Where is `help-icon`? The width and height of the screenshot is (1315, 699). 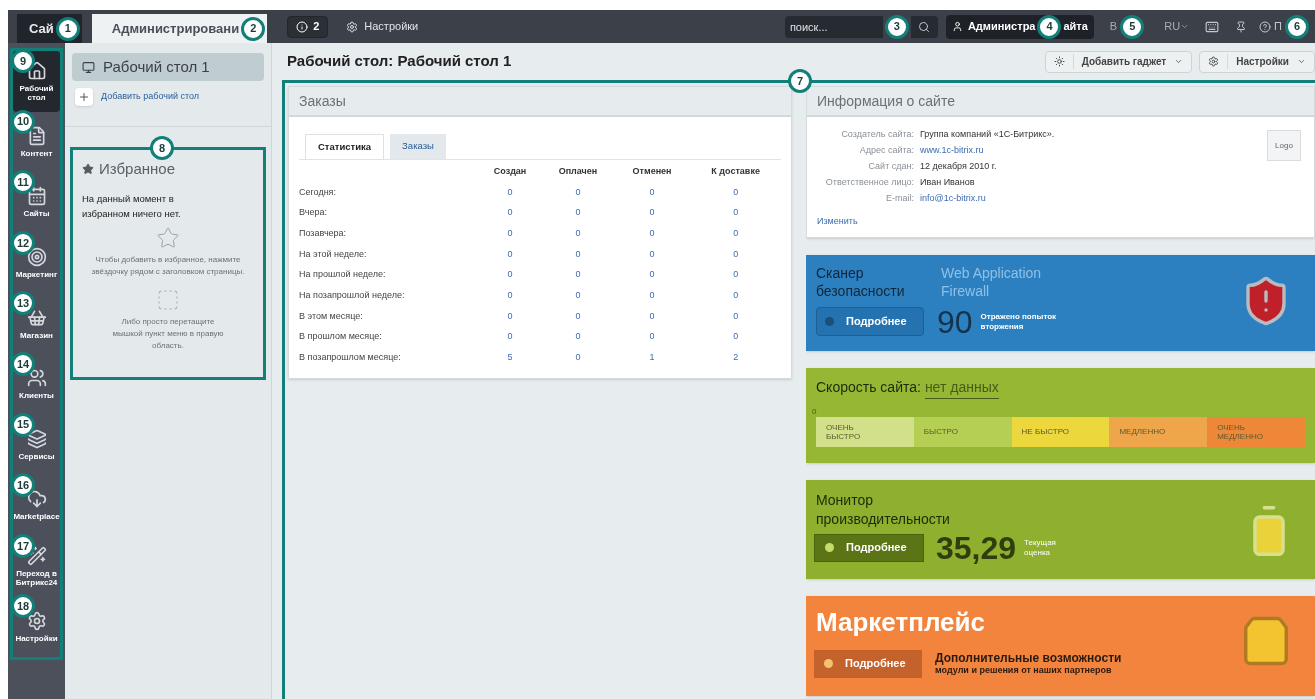
help-icon is located at coordinates (1265, 26).